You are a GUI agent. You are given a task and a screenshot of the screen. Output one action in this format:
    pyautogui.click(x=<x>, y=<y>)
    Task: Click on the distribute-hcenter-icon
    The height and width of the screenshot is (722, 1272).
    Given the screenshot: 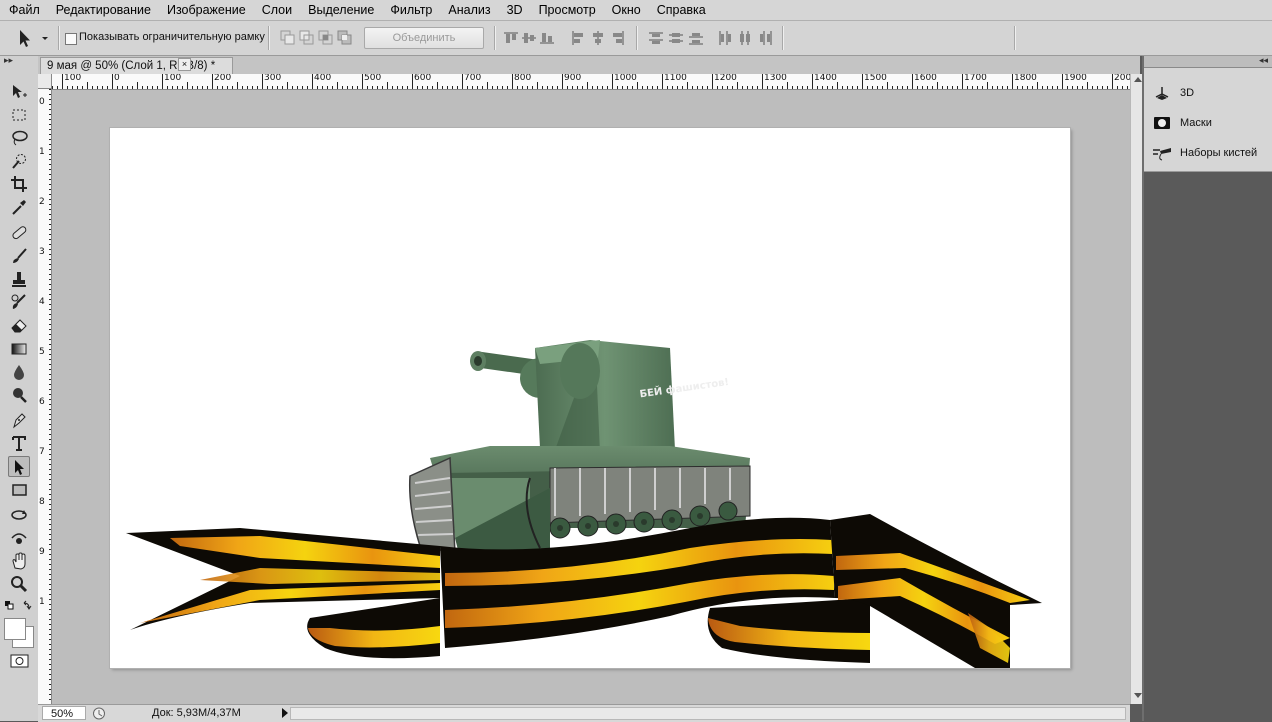 What is the action you would take?
    pyautogui.click(x=745, y=38)
    